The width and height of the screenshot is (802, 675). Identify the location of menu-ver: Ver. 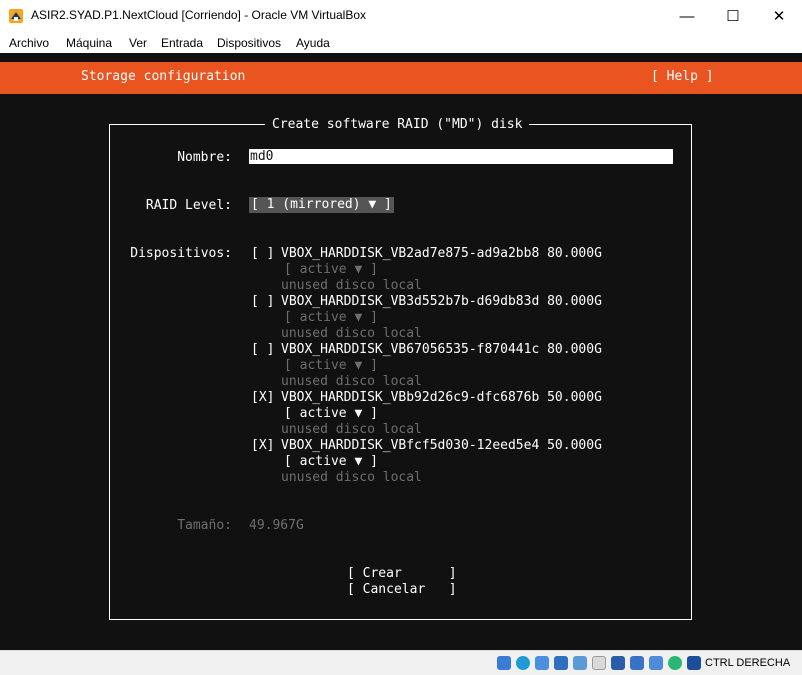
(138, 43).